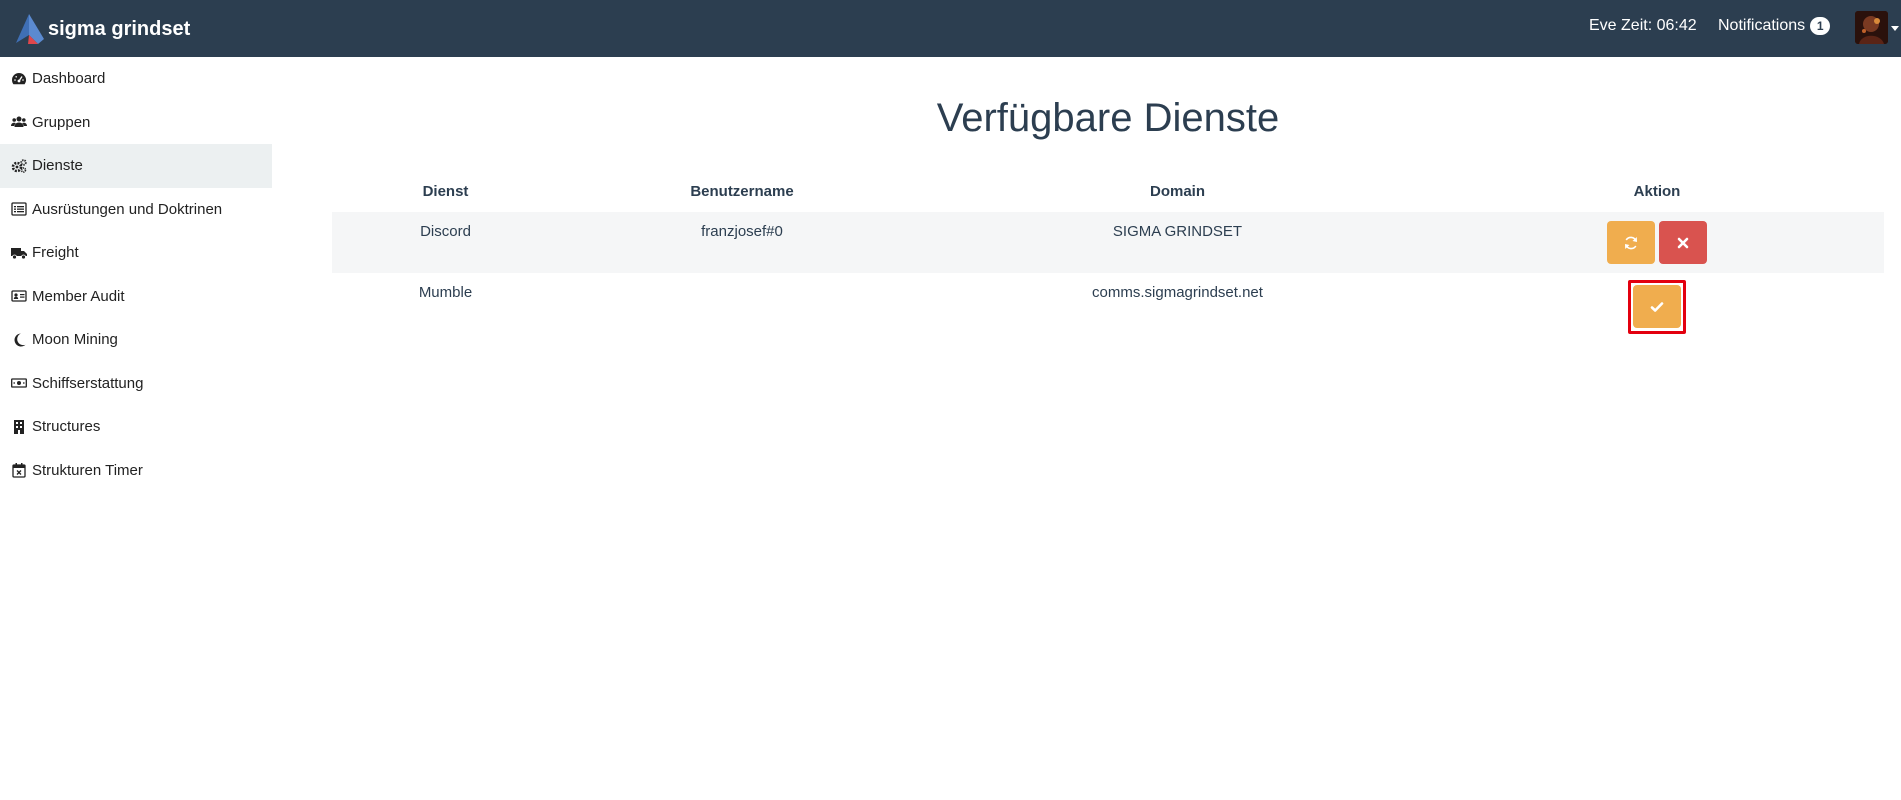 The image size is (1901, 800). What do you see at coordinates (1108, 242) in the screenshot?
I see `table-row: Discord franzjosef#0 SIGMA GRINDSET` at bounding box center [1108, 242].